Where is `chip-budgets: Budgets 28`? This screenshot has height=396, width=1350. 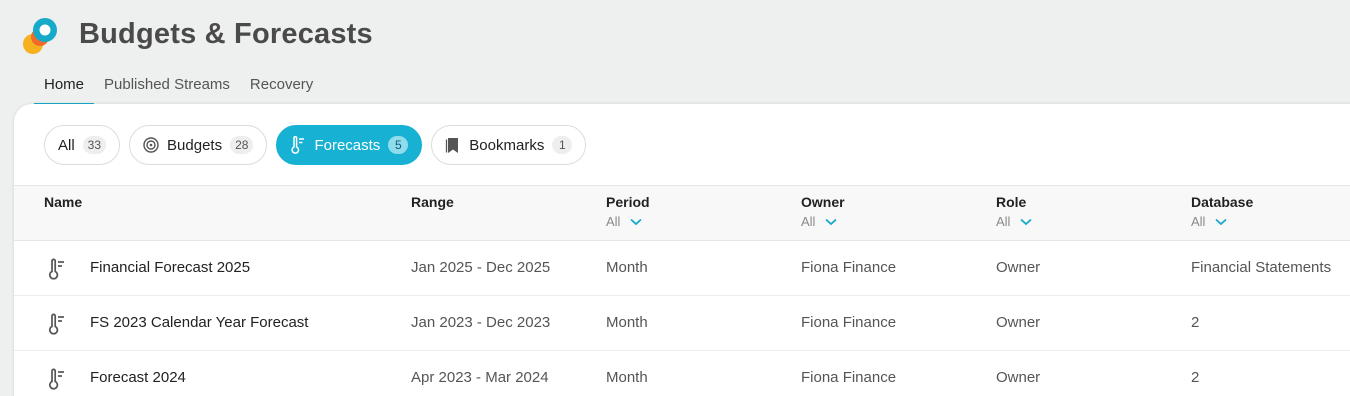 chip-budgets: Budgets 28 is located at coordinates (198, 145).